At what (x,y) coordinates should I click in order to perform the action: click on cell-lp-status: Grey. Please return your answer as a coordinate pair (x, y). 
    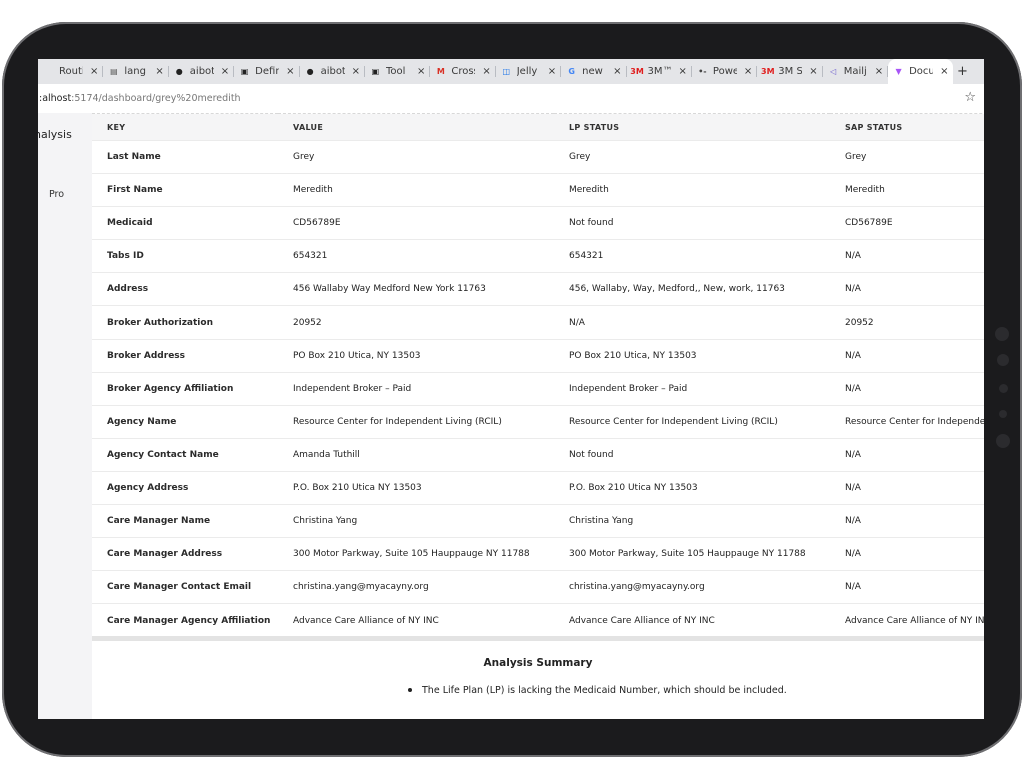
    Looking at the image, I should click on (692, 156).